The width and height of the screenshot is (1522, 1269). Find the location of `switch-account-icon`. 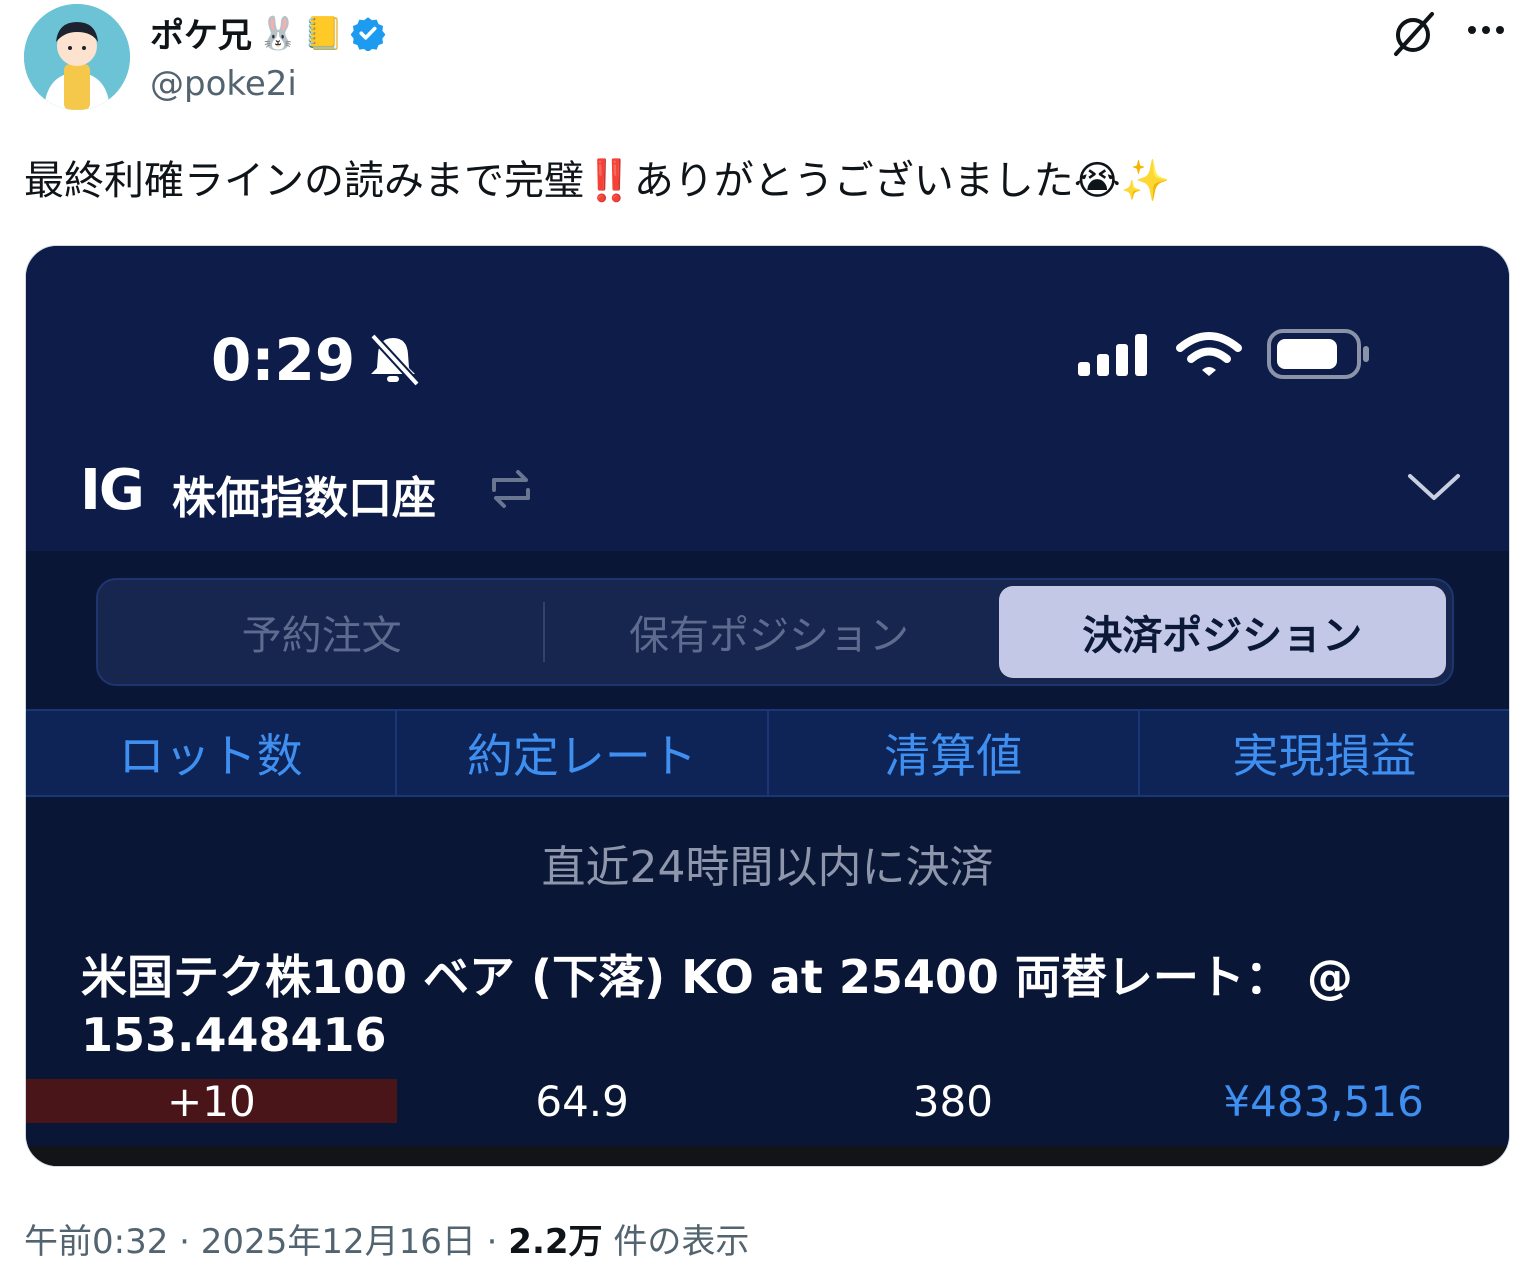

switch-account-icon is located at coordinates (511, 489).